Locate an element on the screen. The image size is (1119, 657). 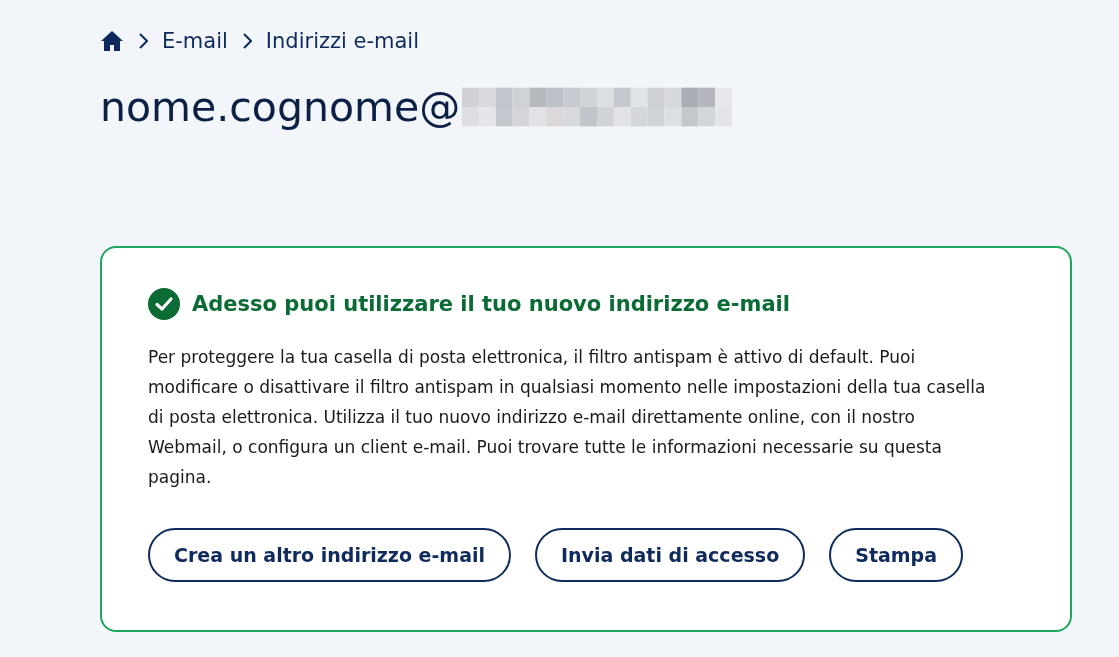
action-button: Crea un altro indirizzo e-mail is located at coordinates (329, 555).